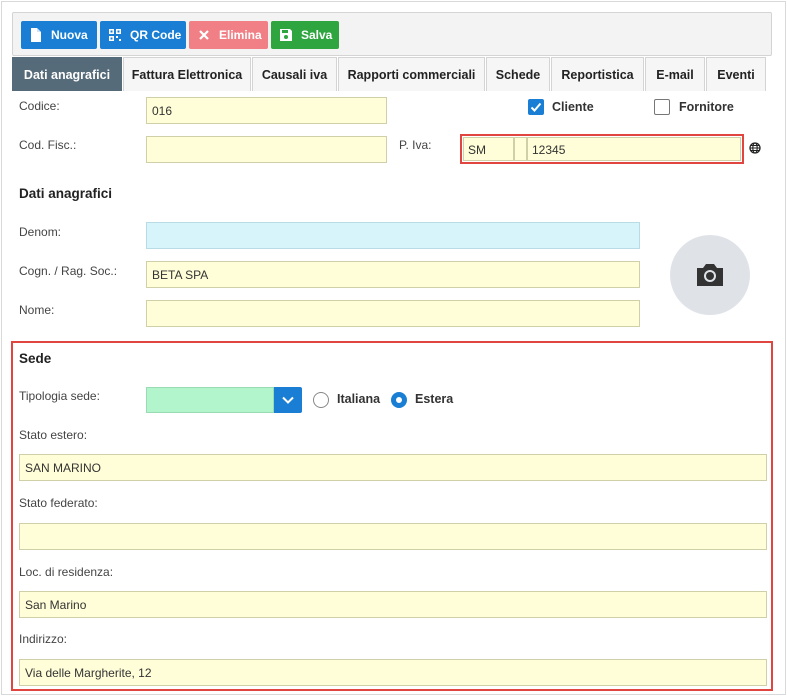  What do you see at coordinates (675, 74) in the screenshot?
I see `tab-email: E-mail` at bounding box center [675, 74].